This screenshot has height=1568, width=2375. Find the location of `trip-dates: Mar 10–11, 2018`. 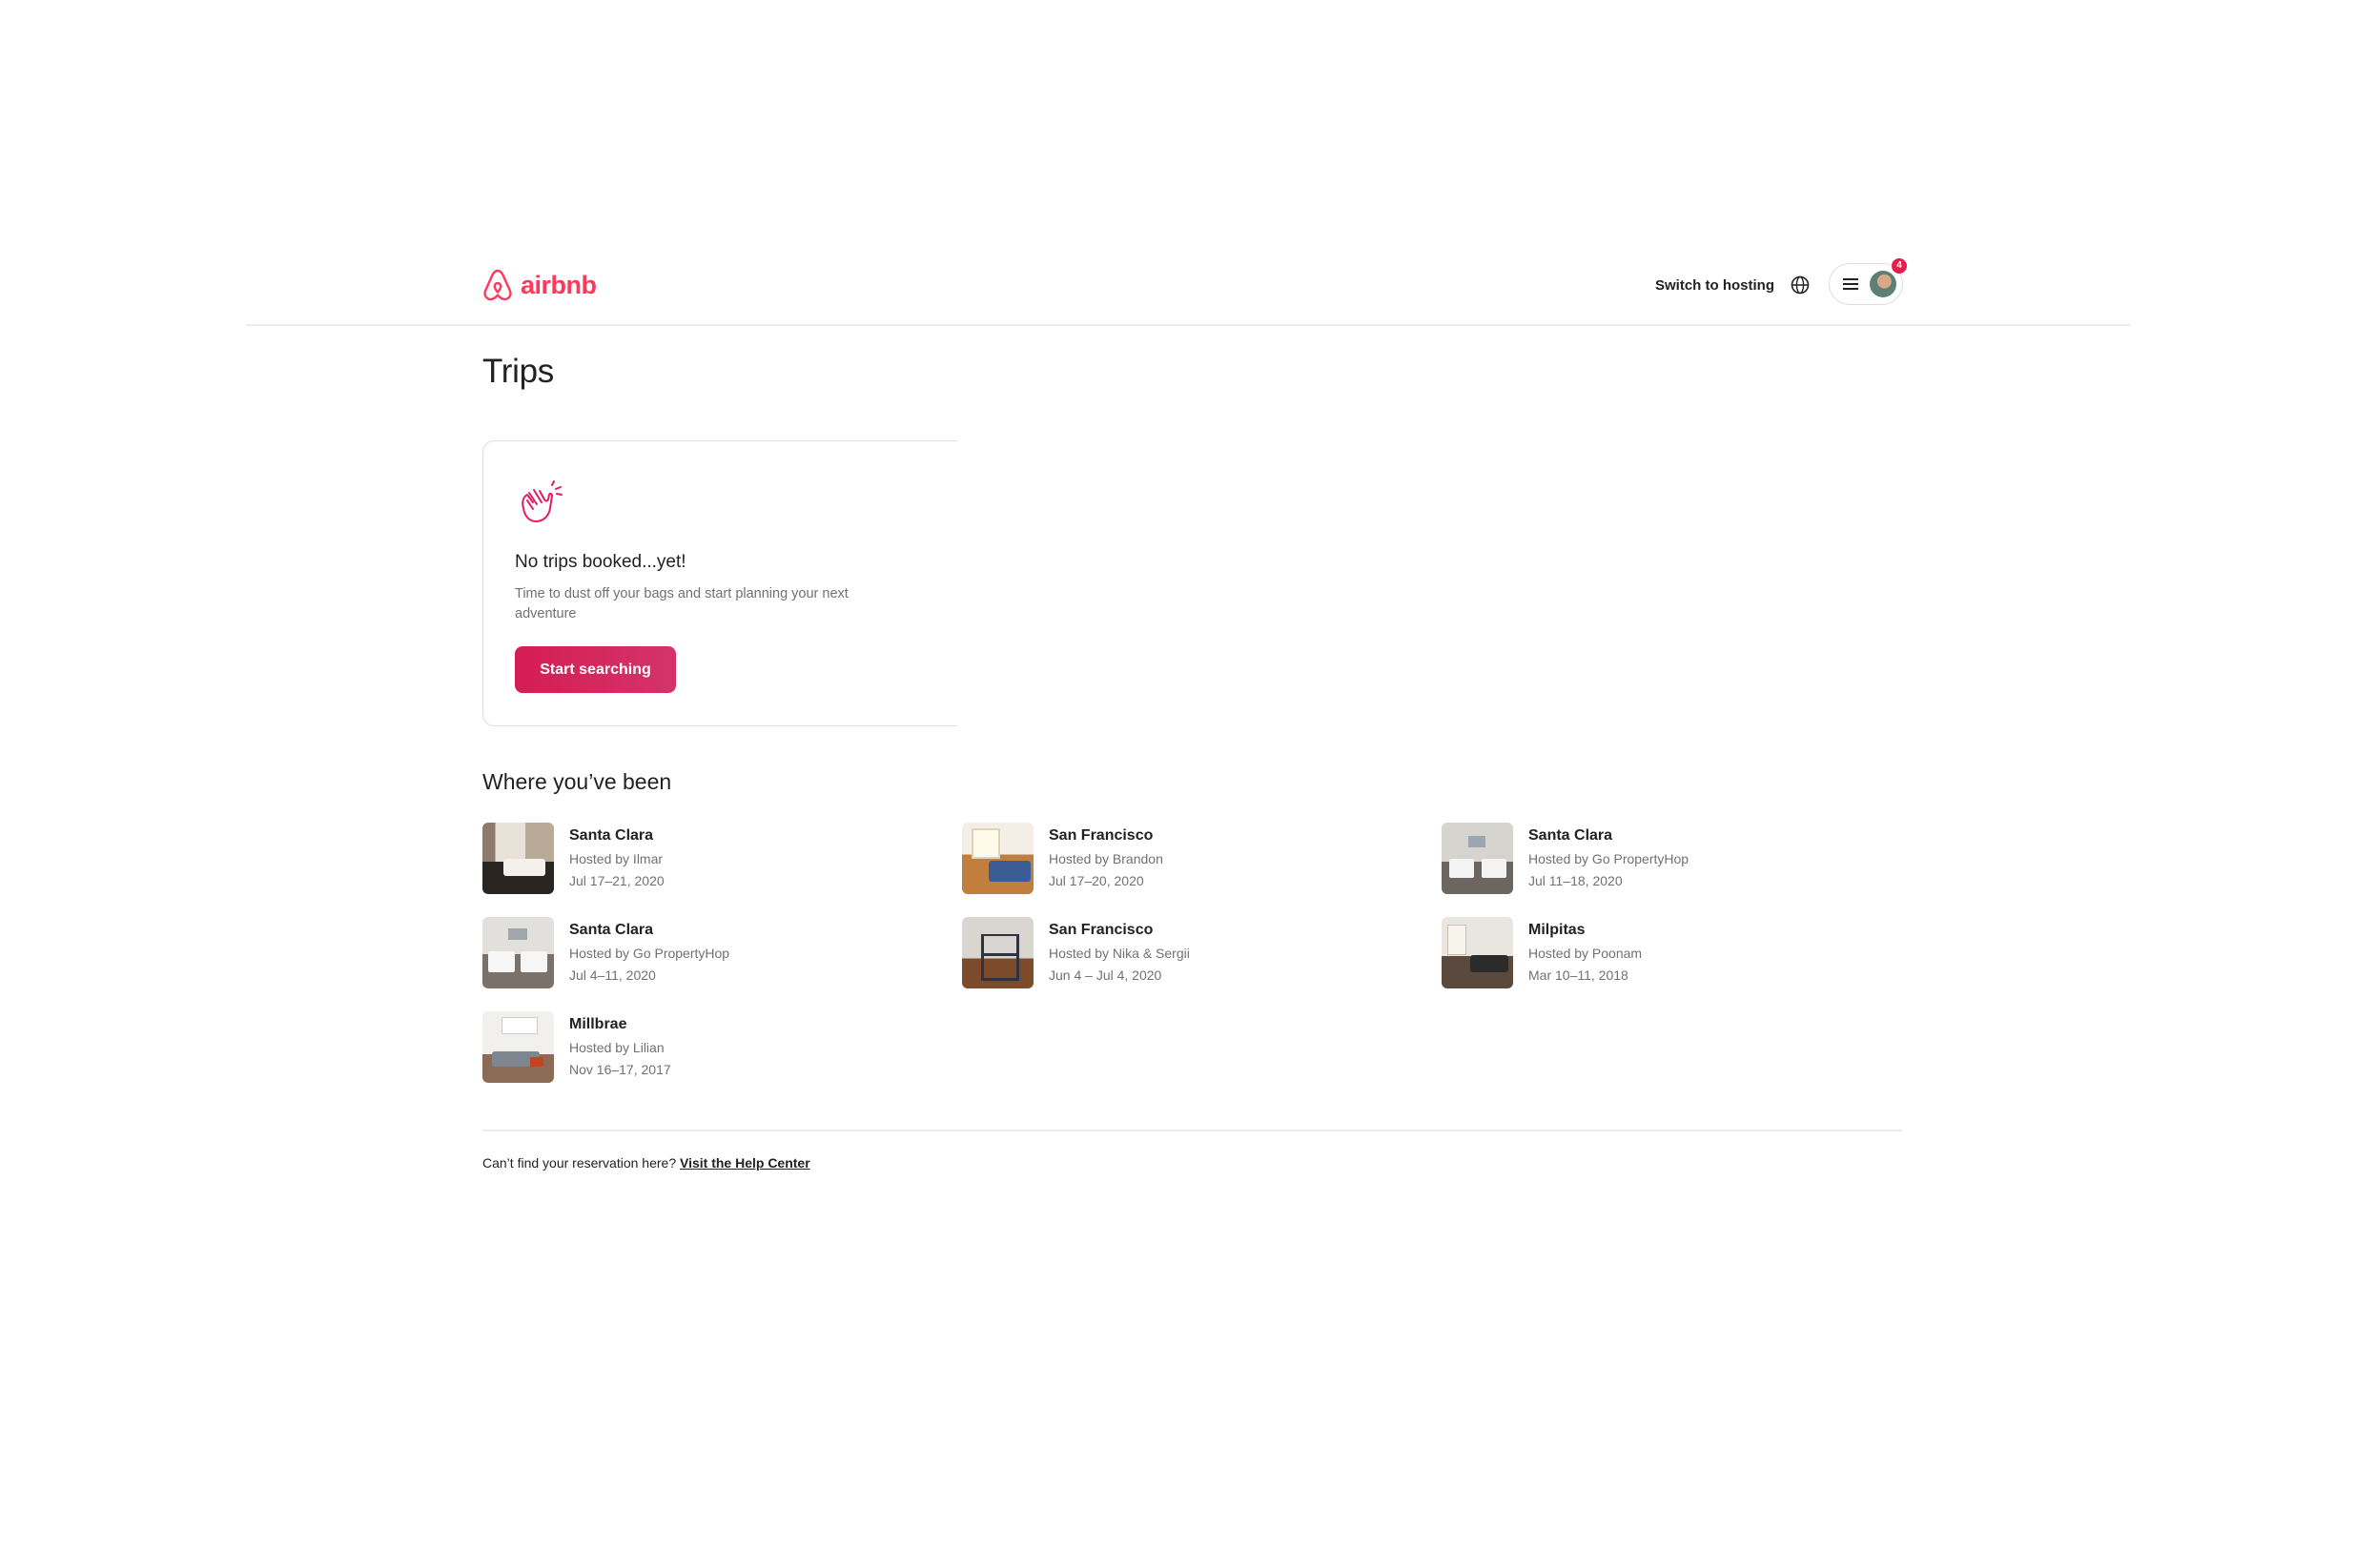

trip-dates: Mar 10–11, 2018 is located at coordinates (1578, 975).